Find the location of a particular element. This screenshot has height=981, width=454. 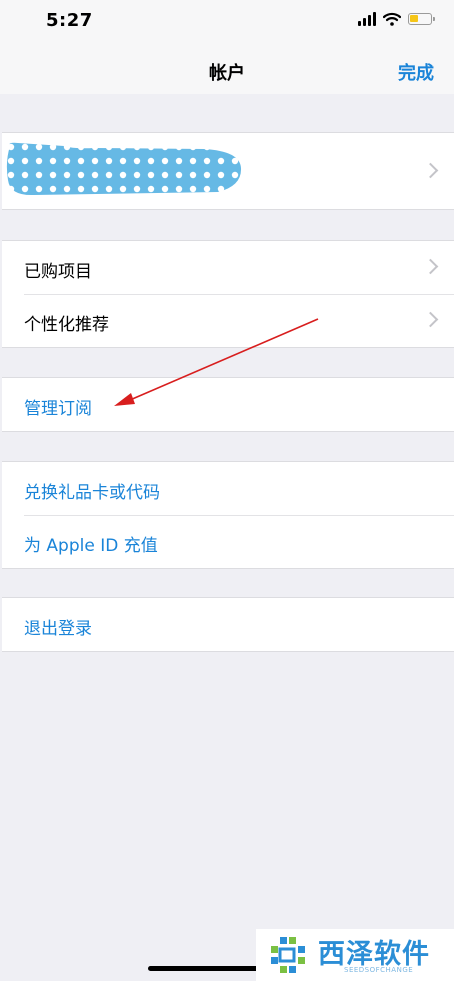

account-section is located at coordinates (228, 171).